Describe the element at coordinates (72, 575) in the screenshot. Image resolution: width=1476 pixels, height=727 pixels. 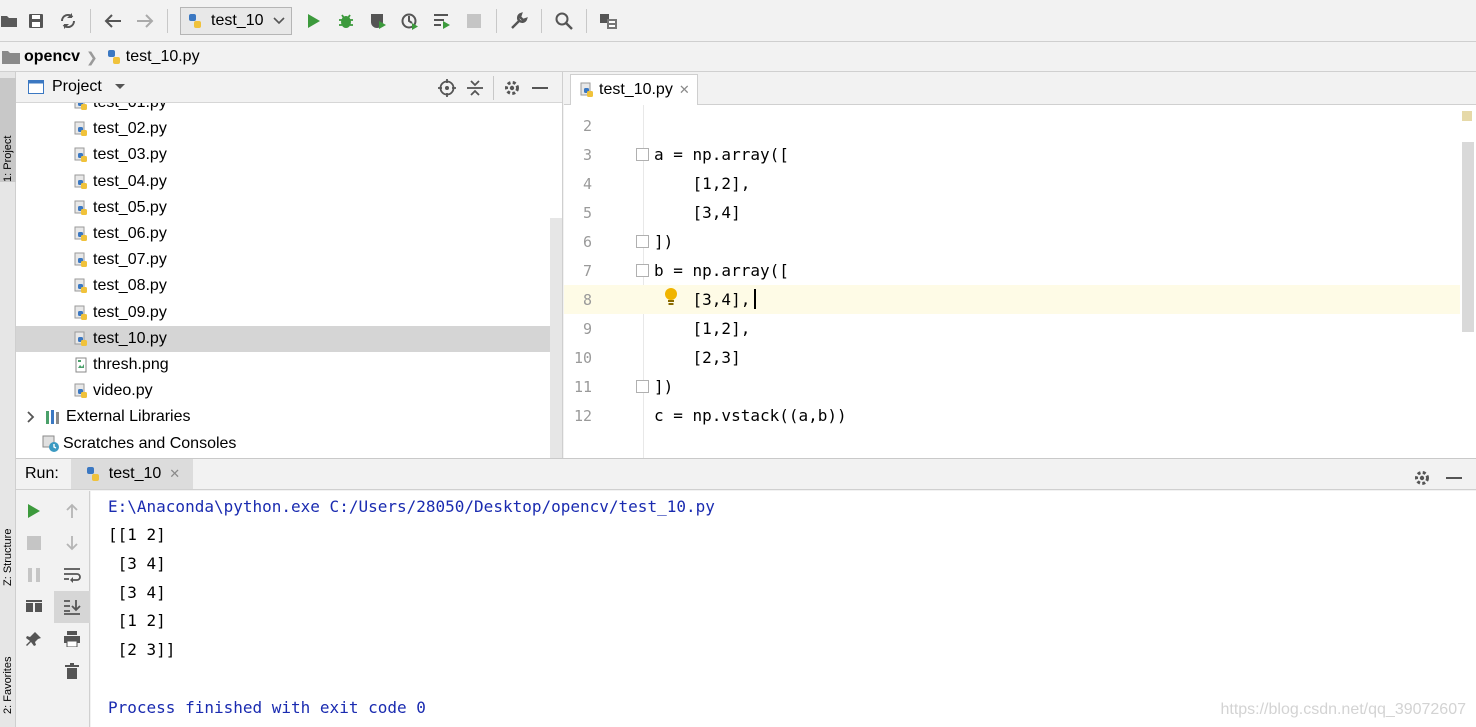
I see `soft-wrap-icon` at that location.